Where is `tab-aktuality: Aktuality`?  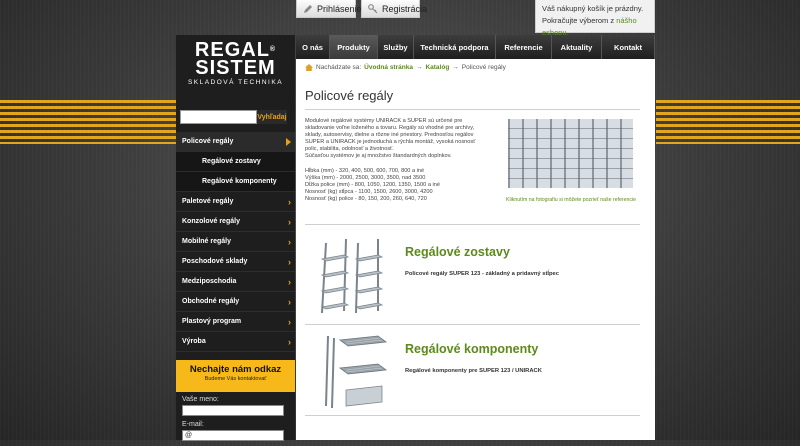
tab-aktuality: Aktuality is located at coordinates (577, 47).